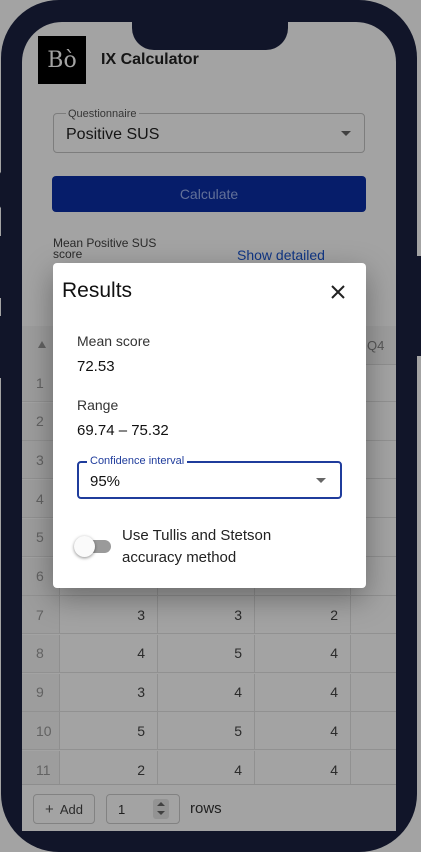  I want to click on toggle-thumb, so click(84, 546).